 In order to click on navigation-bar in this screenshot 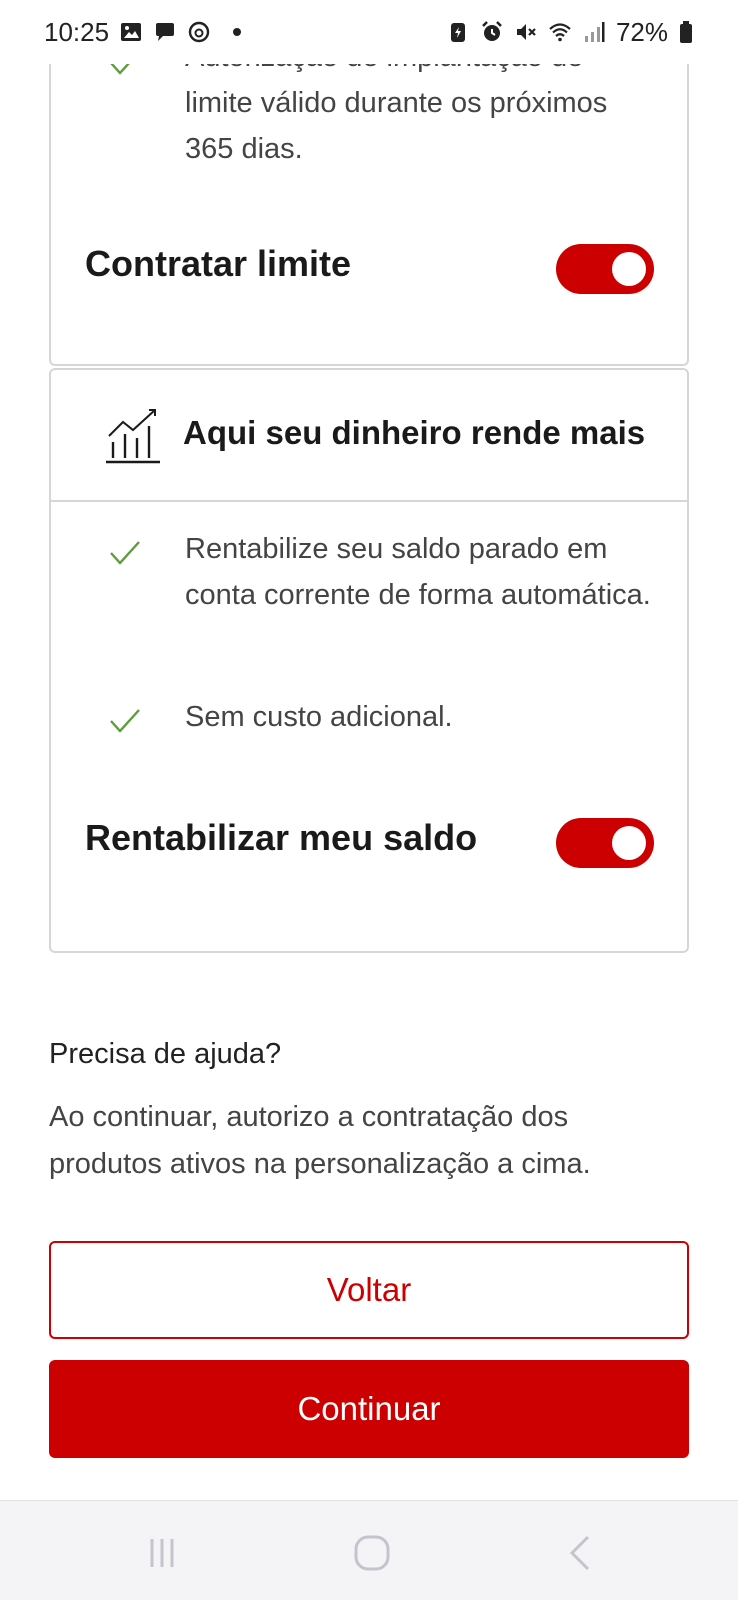, I will do `click(369, 1550)`.